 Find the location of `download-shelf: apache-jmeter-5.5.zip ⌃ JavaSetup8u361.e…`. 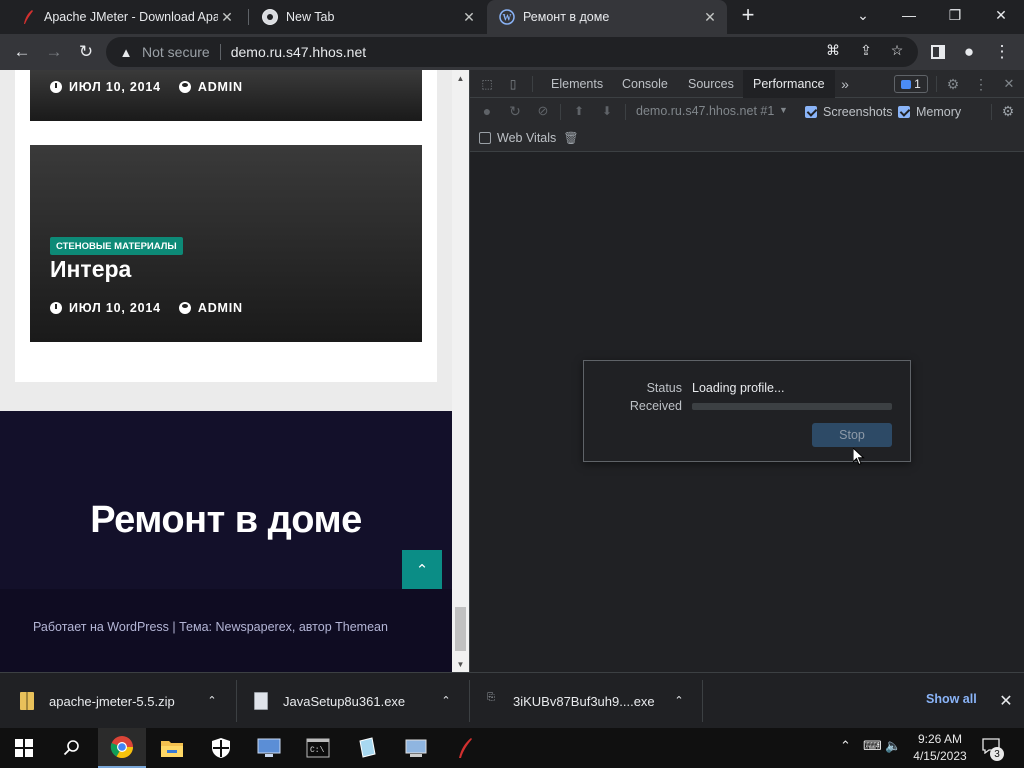

download-shelf: apache-jmeter-5.5.zip ⌃ JavaSetup8u361.e… is located at coordinates (512, 700).